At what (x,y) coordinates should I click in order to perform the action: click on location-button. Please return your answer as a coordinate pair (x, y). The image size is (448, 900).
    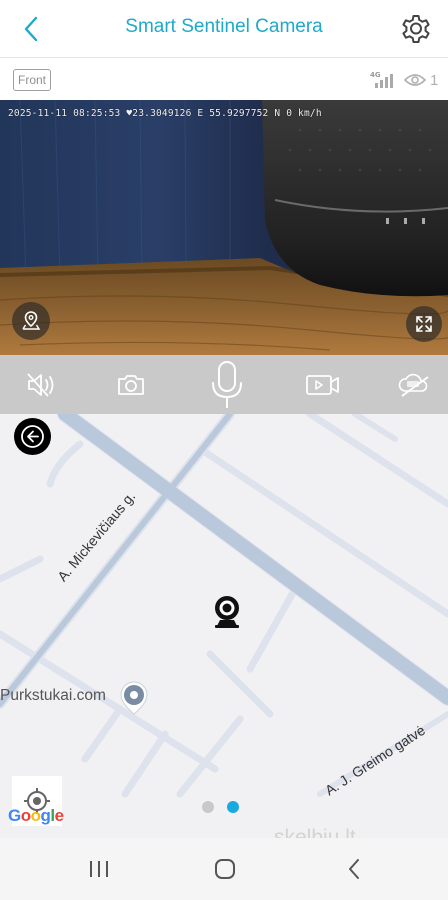
    Looking at the image, I should click on (31, 321).